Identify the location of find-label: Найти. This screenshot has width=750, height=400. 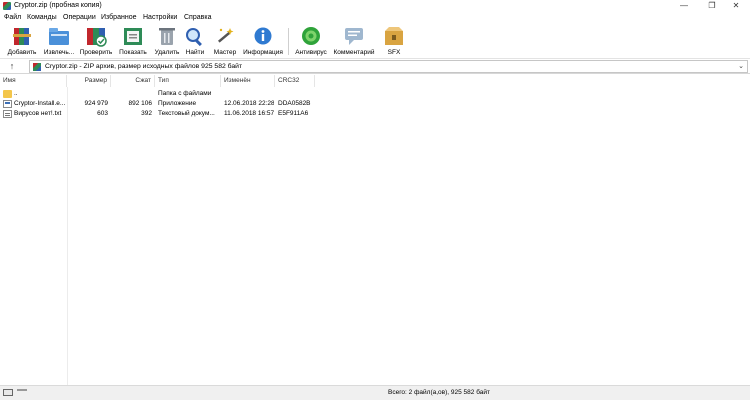
(195, 52).